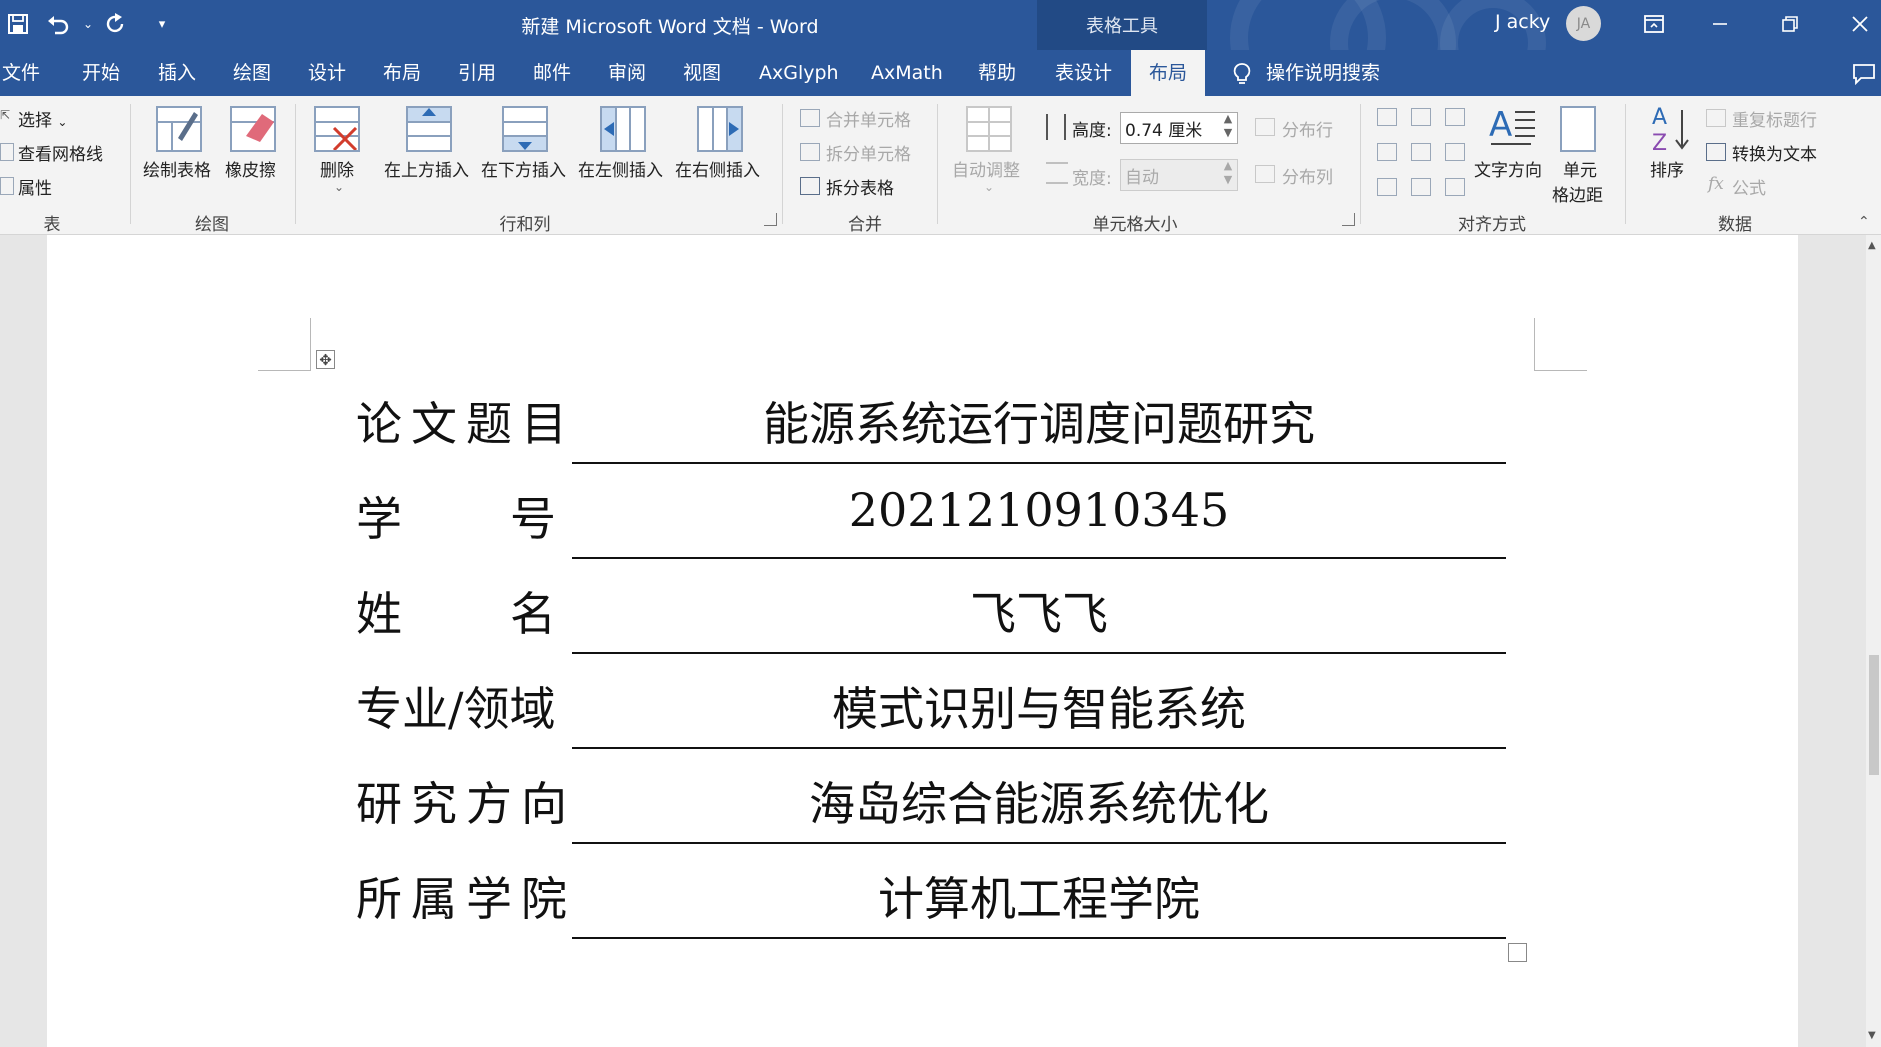 The width and height of the screenshot is (1881, 1047). Describe the element at coordinates (461, 896) in the screenshot. I see `row-label-college: 所属学院` at that location.